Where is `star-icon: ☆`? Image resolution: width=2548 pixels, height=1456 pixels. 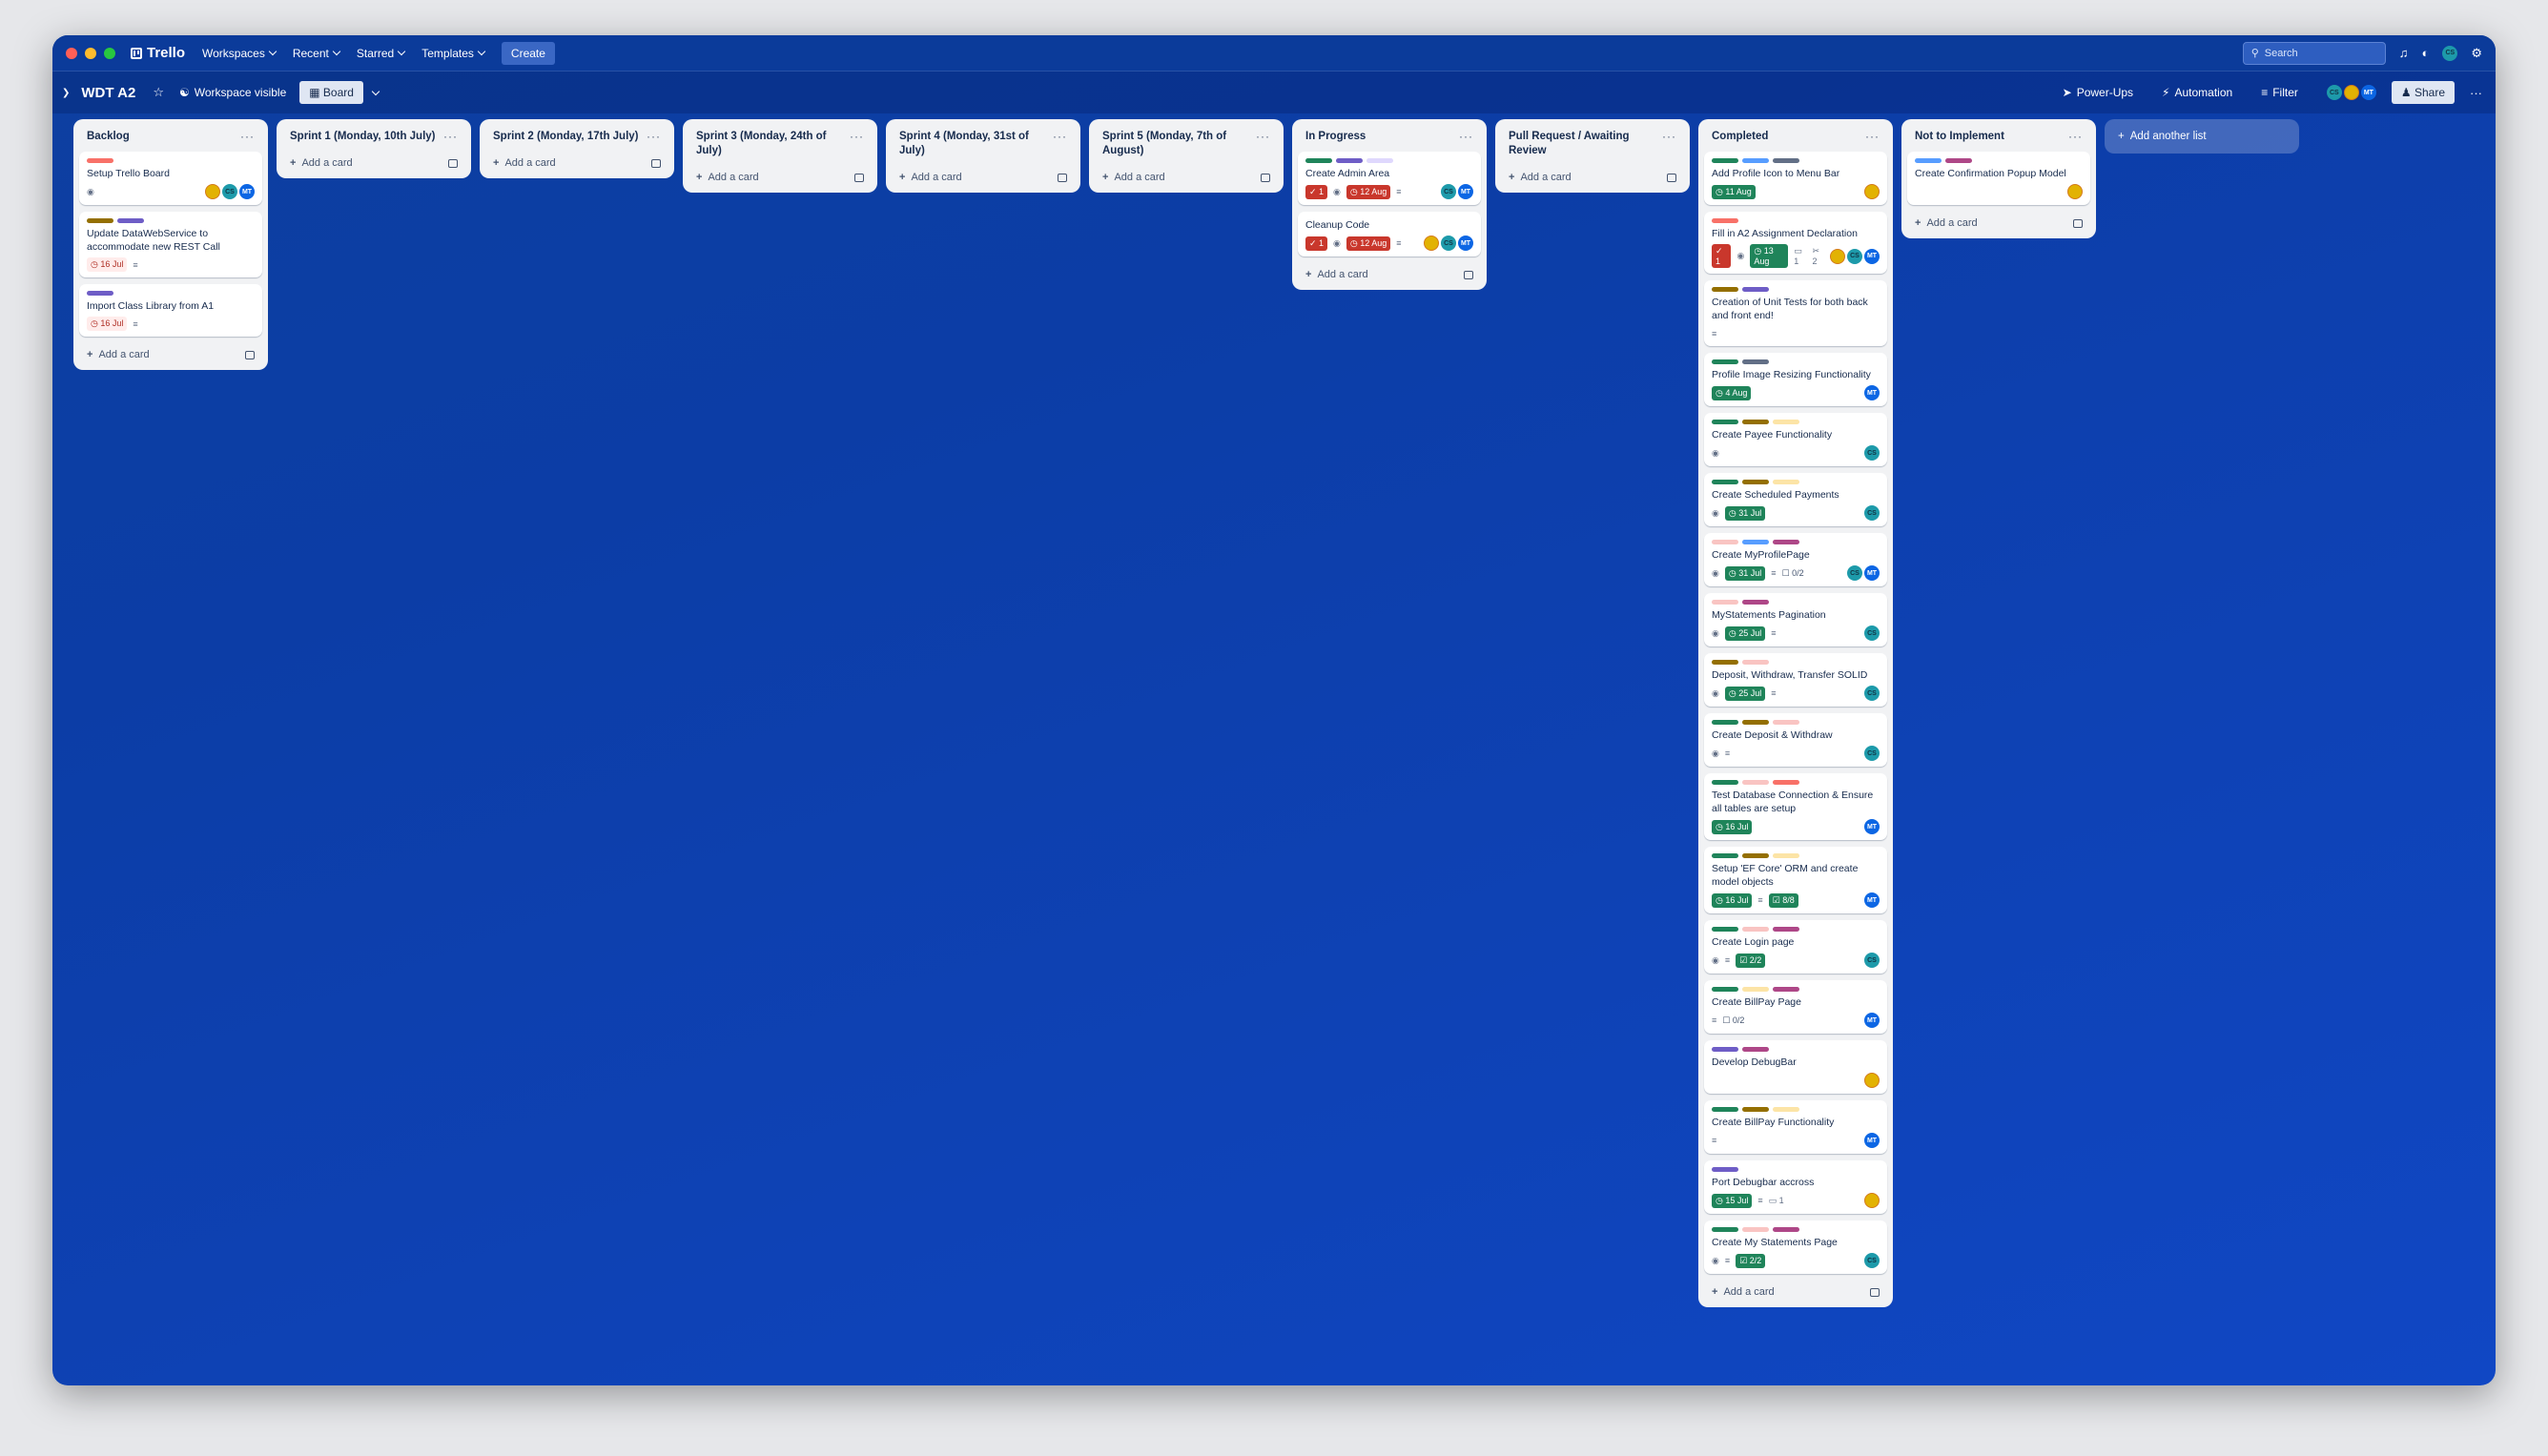 star-icon: ☆ is located at coordinates (158, 92).